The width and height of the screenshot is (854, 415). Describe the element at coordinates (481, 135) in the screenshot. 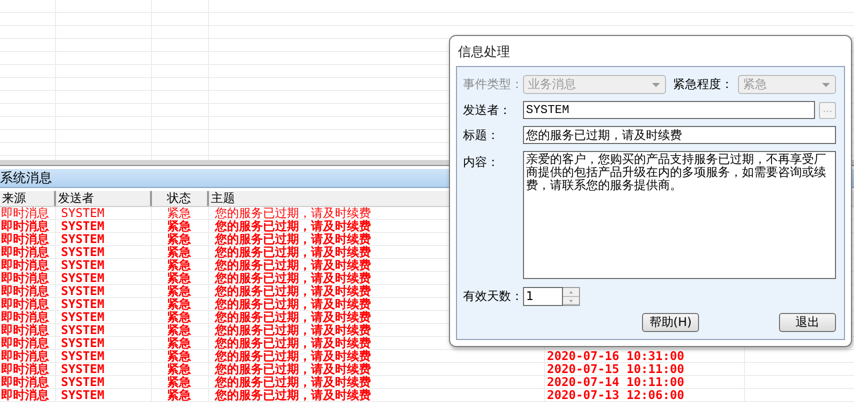

I see `field-label: 标题：` at that location.